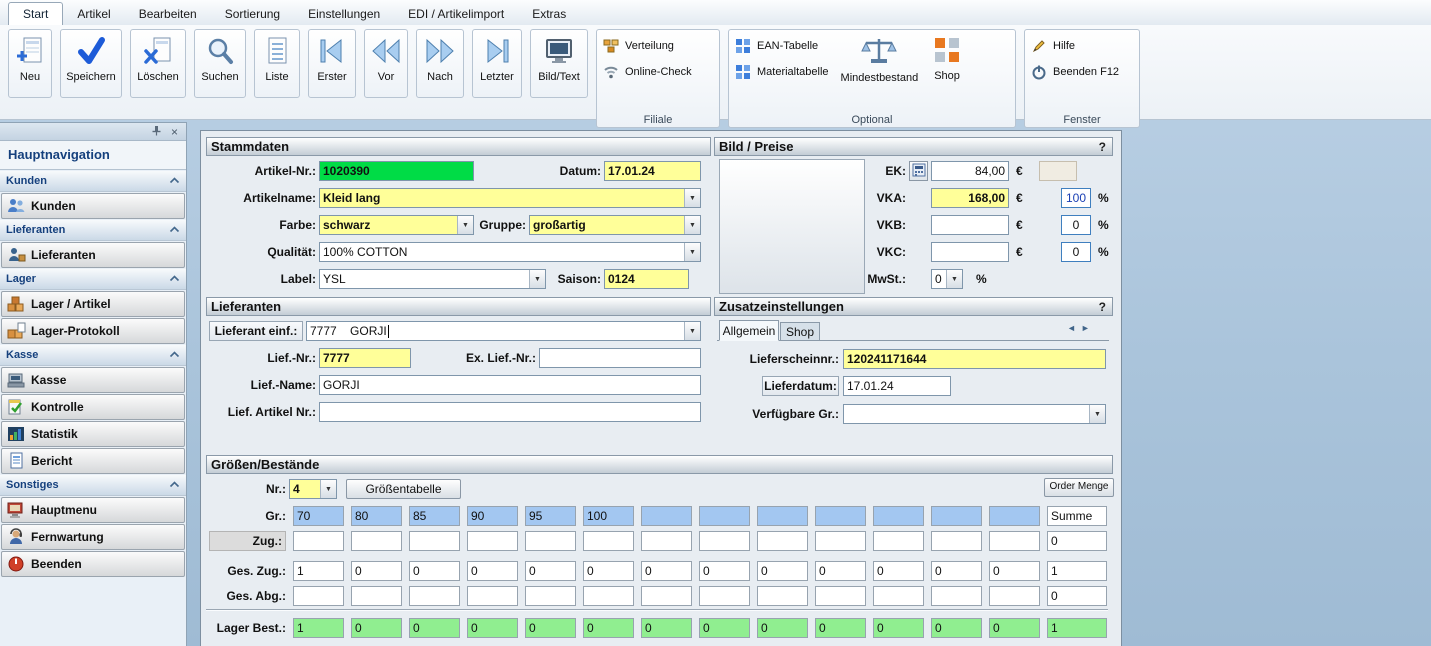 The width and height of the screenshot is (1431, 646). What do you see at coordinates (277, 63) in the screenshot?
I see `liste-button: Liste` at bounding box center [277, 63].